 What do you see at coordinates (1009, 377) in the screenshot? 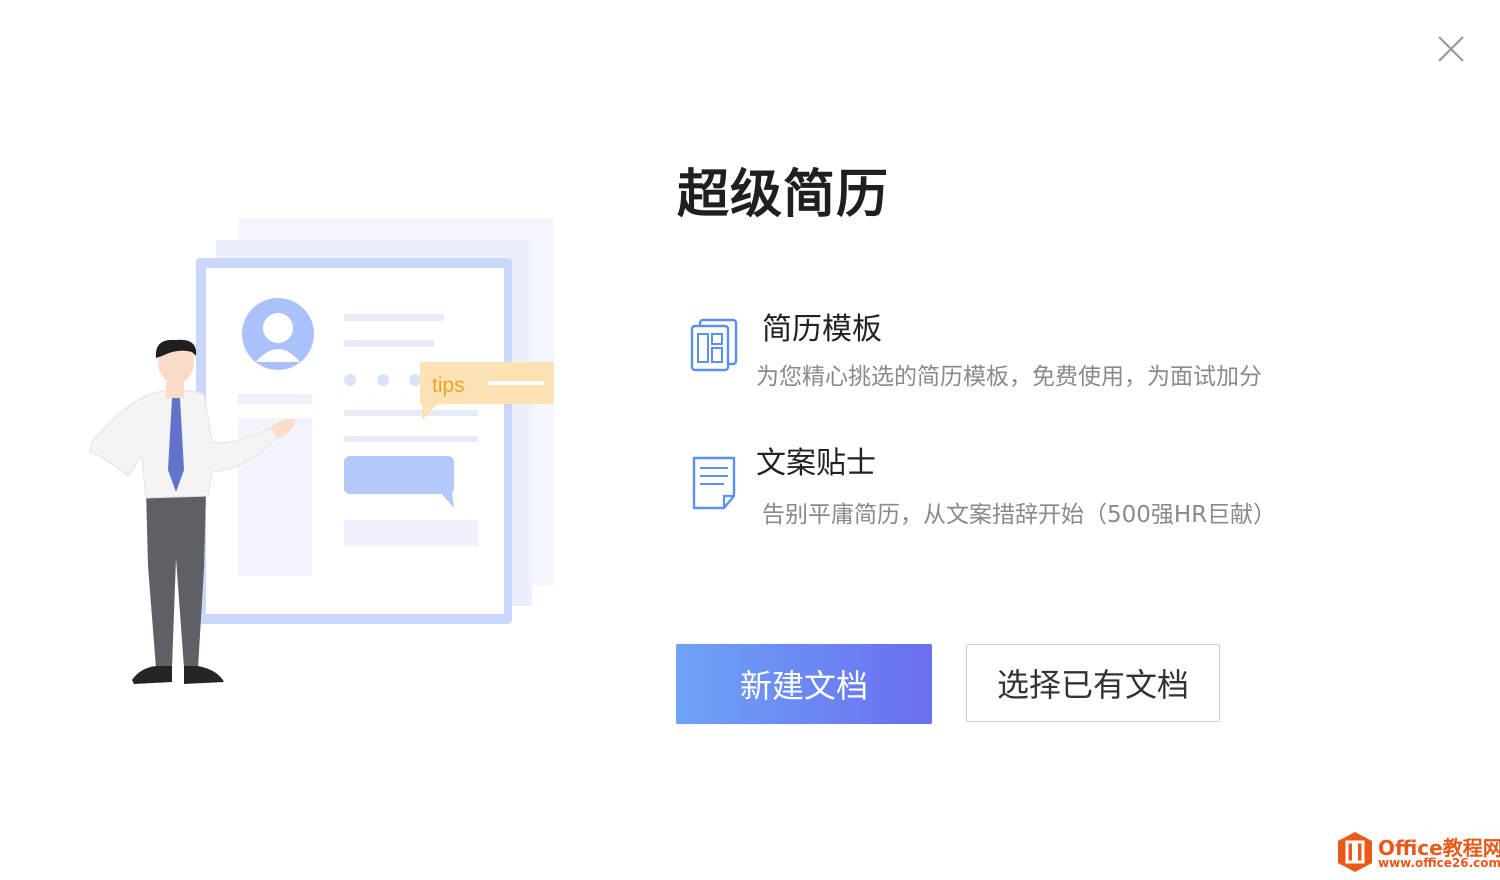
I see `feature-description: 为您精心挑选的简历模板，免费使用，为面试加分` at bounding box center [1009, 377].